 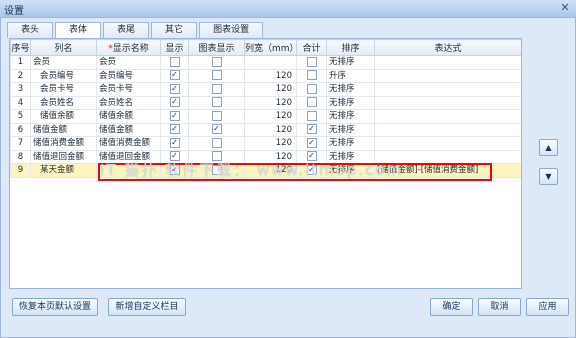 I want to click on tab-other: 其它, so click(x=174, y=30).